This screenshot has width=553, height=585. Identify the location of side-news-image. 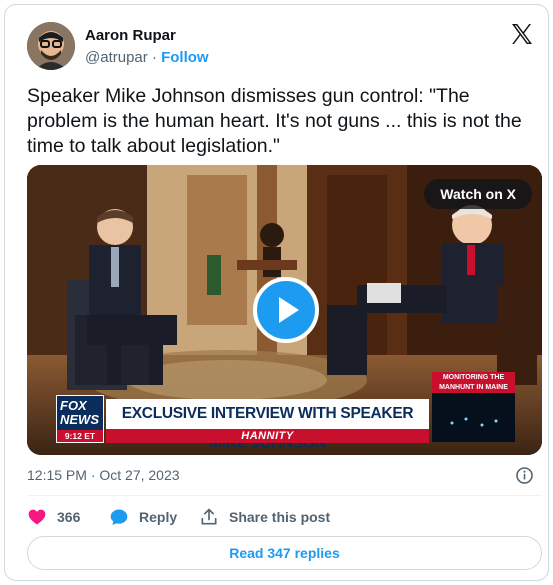
(473, 417).